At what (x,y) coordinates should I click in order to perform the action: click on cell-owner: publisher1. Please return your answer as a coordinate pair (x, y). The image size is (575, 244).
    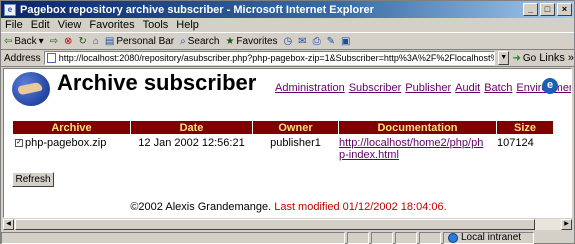
    Looking at the image, I should click on (295, 143).